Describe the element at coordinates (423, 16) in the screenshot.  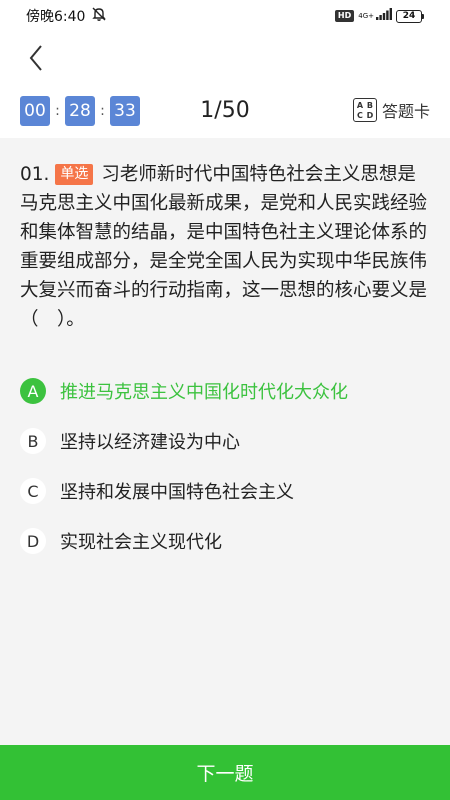
I see `battery-tip` at that location.